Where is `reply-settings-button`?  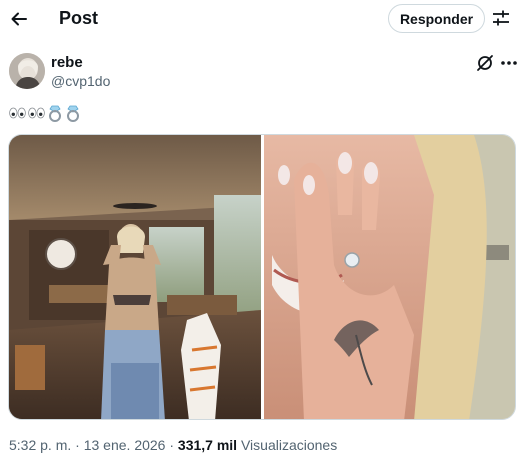
reply-settings-button is located at coordinates (501, 18).